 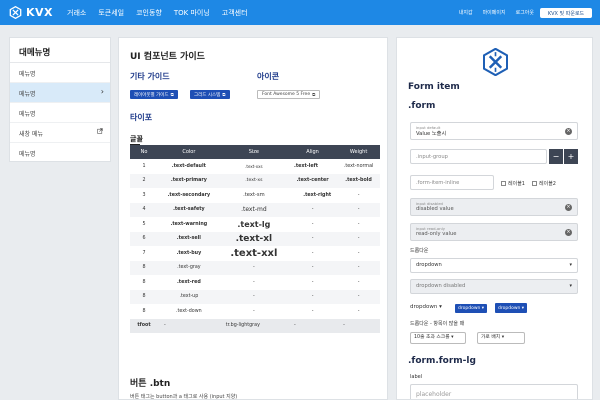 I want to click on nav-customer-center: 고객센터, so click(x=235, y=13).